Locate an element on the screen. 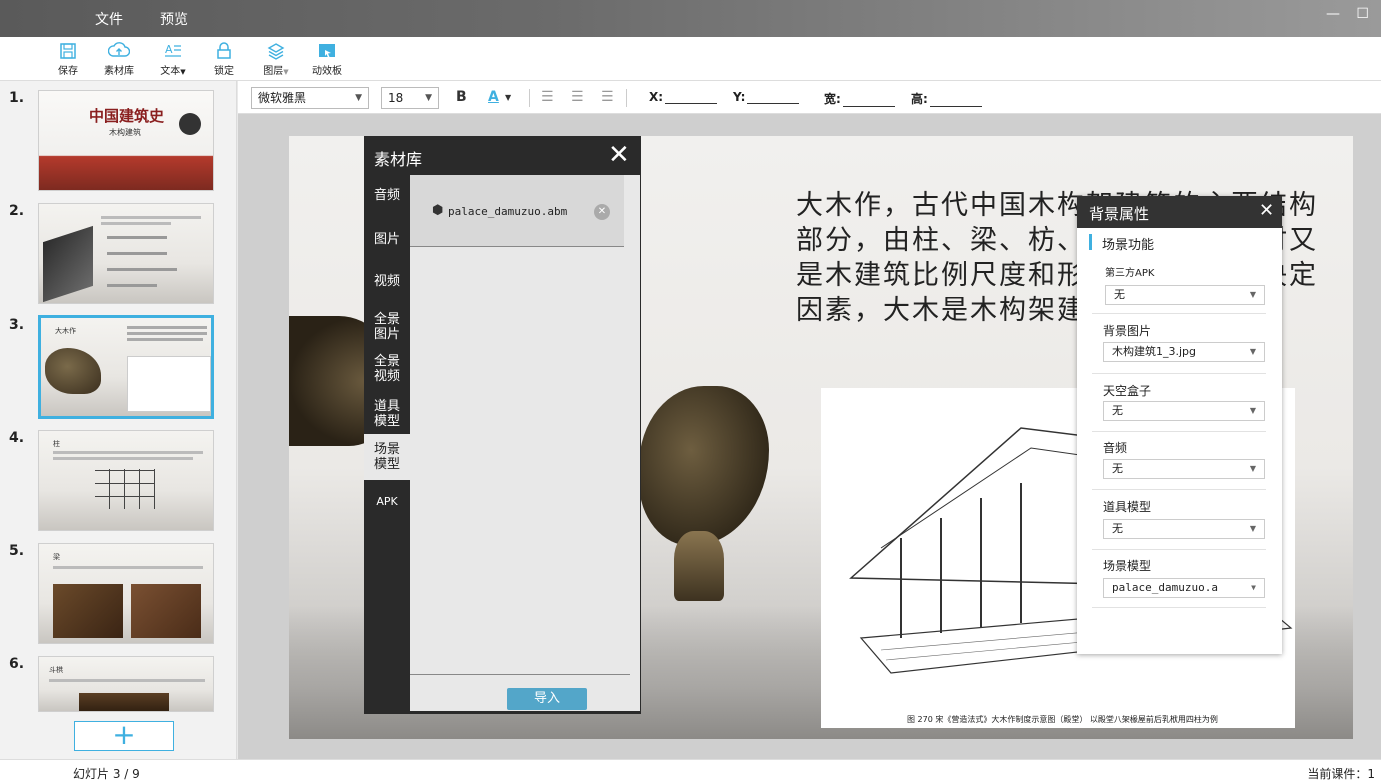 This screenshot has height=784, width=1381. tab-audio: 音频 is located at coordinates (387, 195).